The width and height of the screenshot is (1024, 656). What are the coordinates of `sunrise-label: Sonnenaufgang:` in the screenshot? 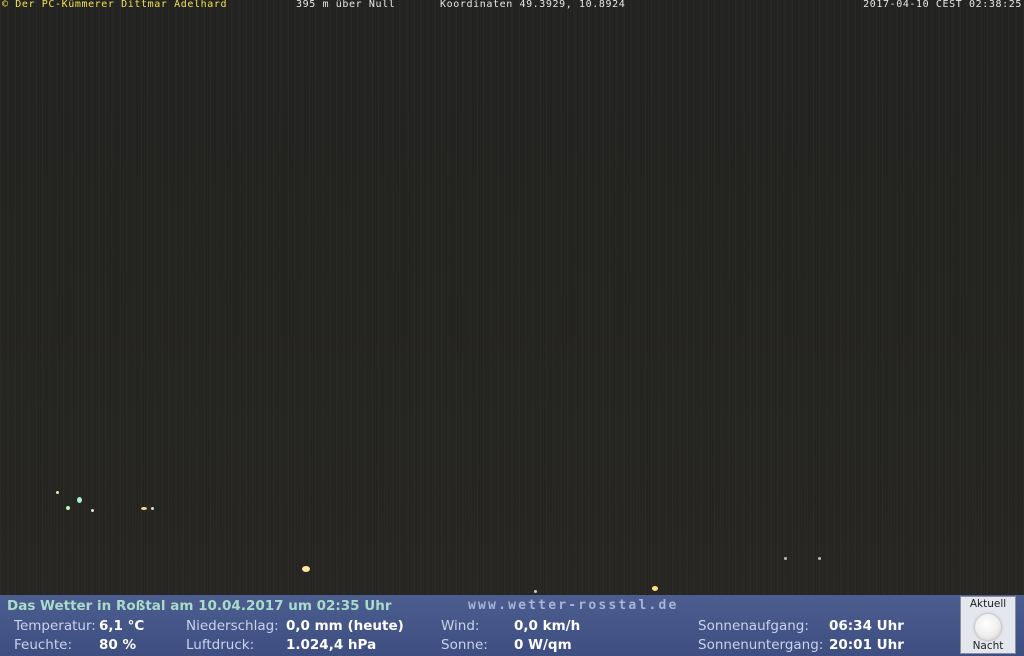 It's located at (753, 626).